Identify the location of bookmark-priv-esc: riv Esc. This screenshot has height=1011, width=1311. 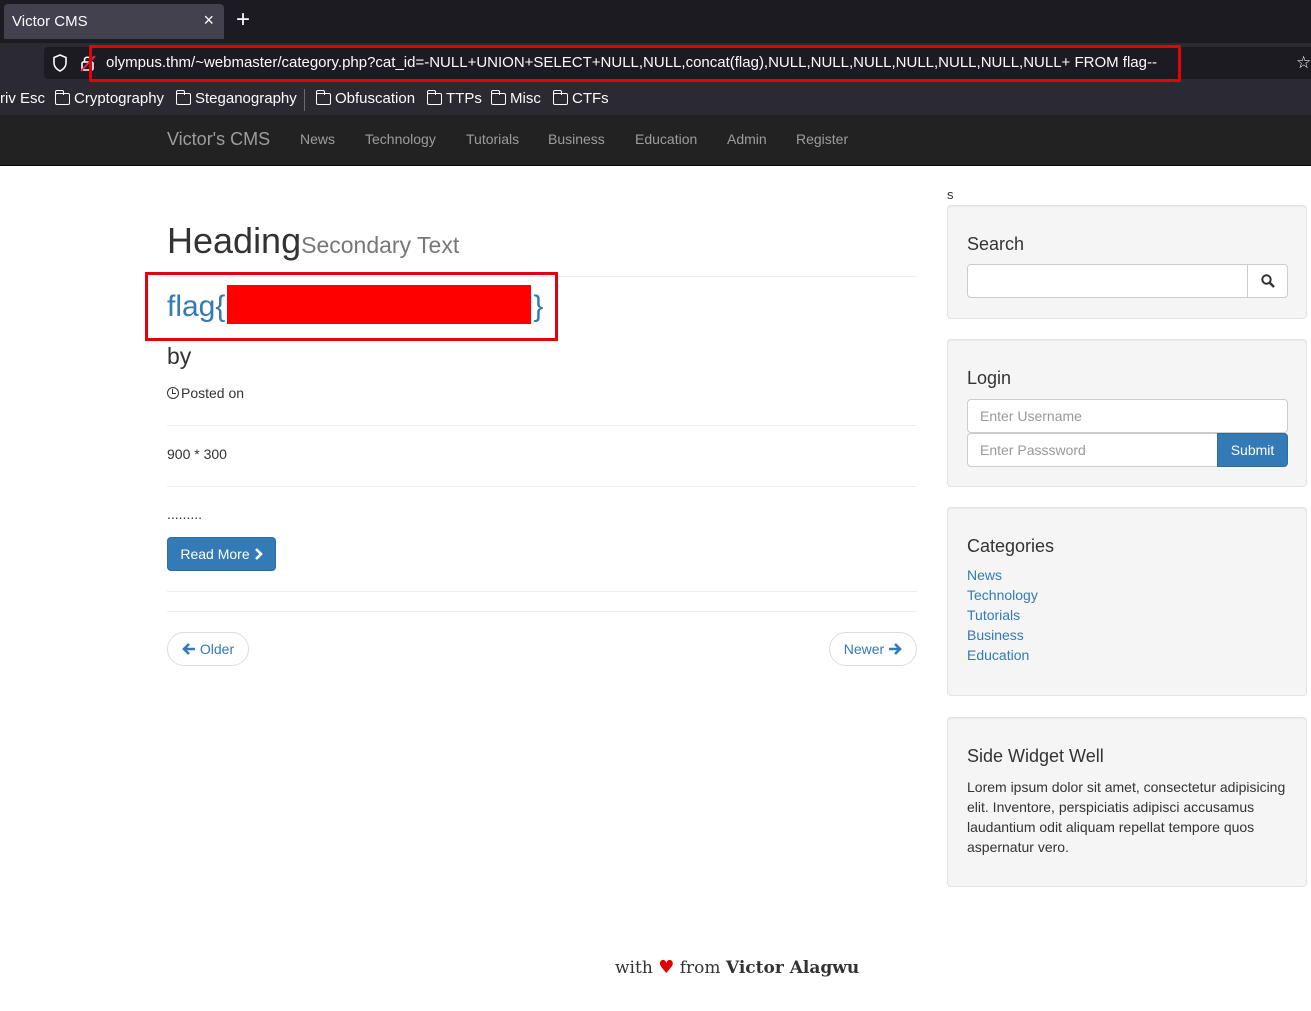
(22, 98).